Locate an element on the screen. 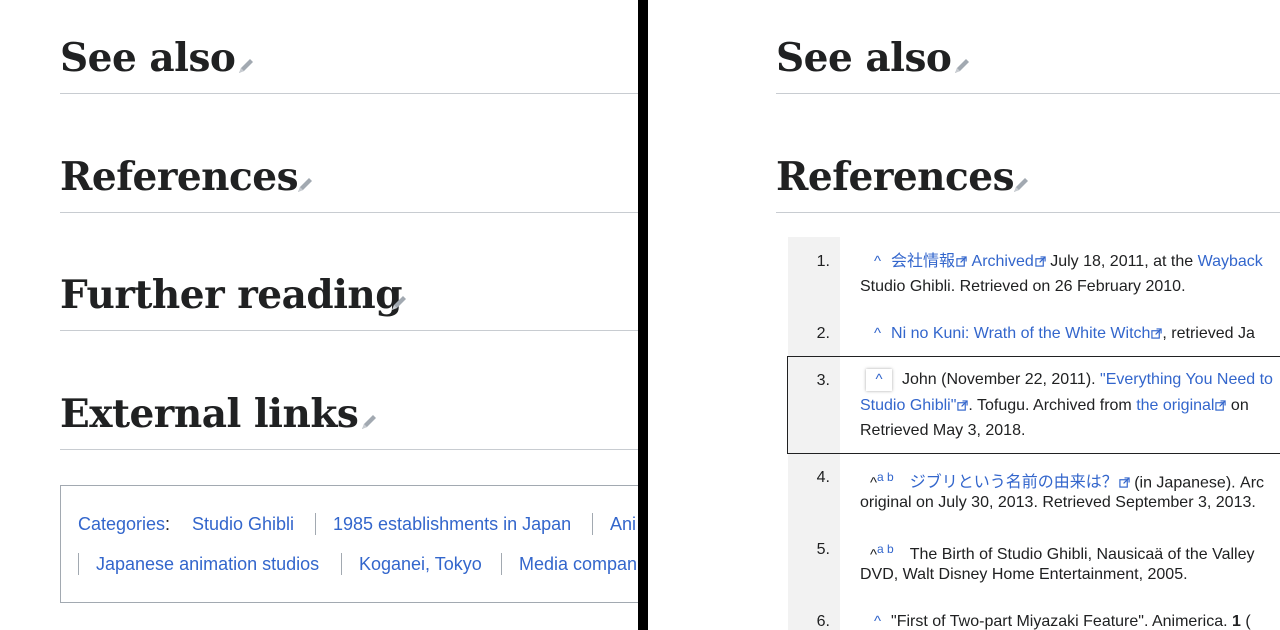 The image size is (1280, 630). reference-number: 4. is located at coordinates (823, 477).